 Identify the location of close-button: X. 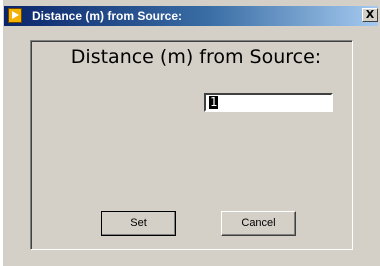
(370, 15).